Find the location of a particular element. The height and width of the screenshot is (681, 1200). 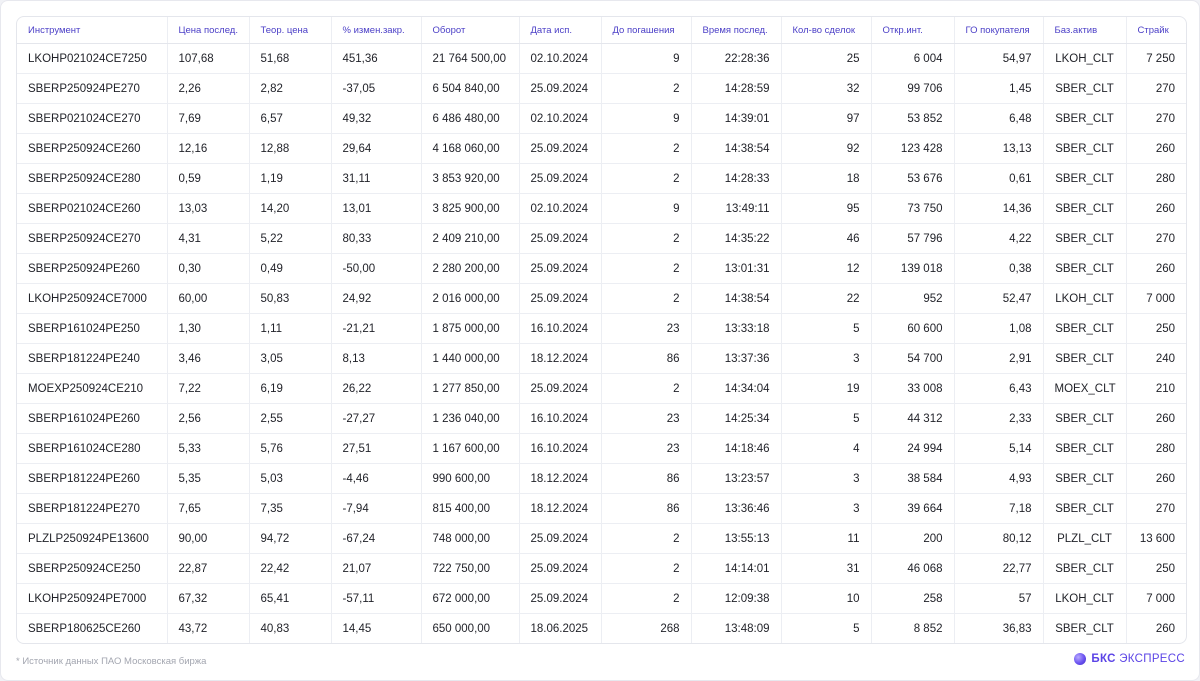

column-header-buyer-margin: ГО покупателя is located at coordinates (999, 30).